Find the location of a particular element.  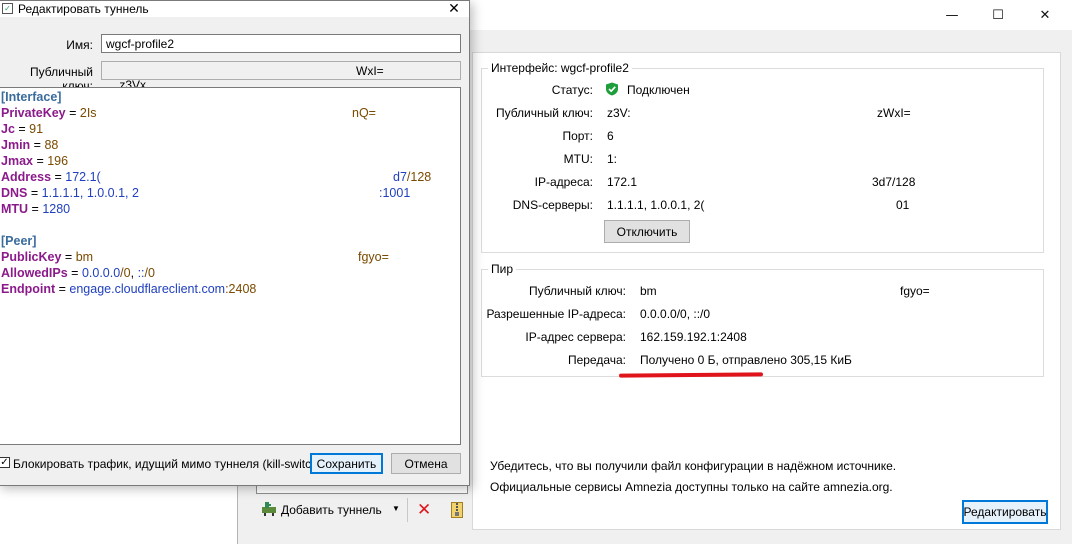

allowedips-mask2: /0 is located at coordinates (149, 273).